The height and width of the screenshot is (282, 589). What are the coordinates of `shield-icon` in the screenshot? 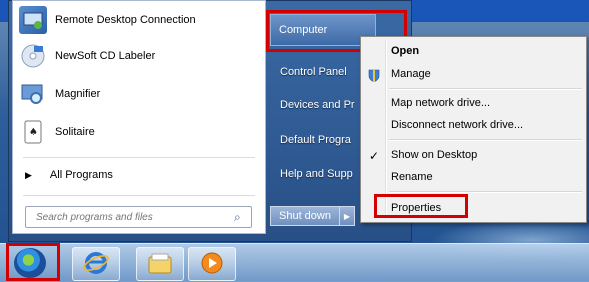 It's located at (374, 75).